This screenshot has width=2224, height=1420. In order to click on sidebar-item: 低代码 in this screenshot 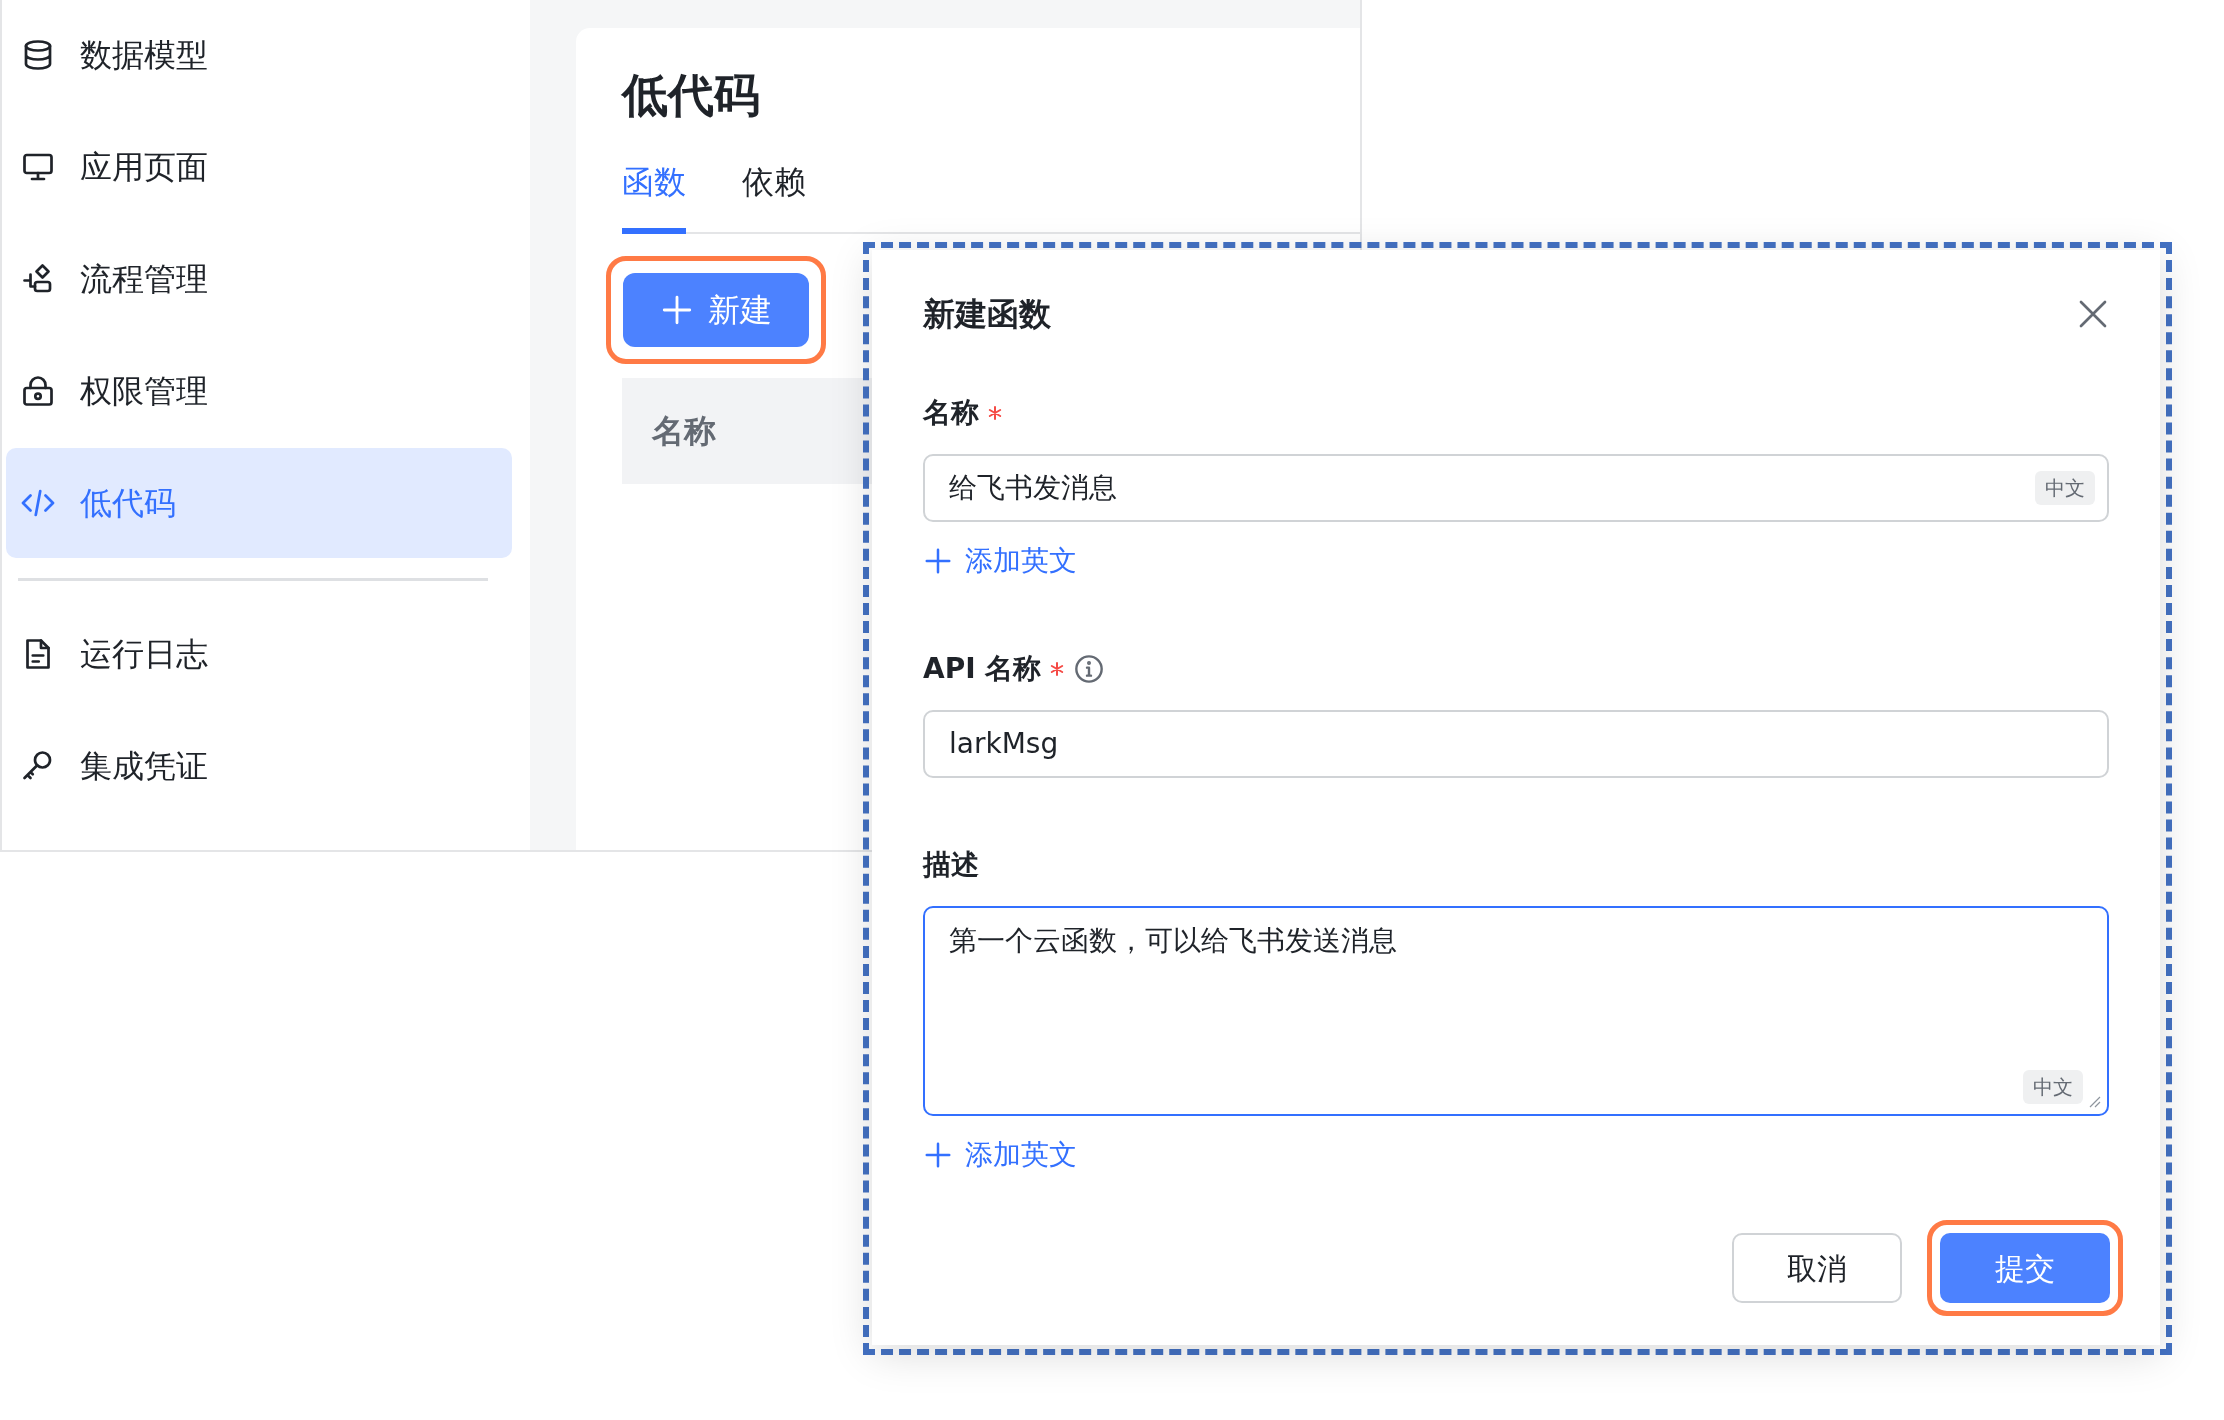, I will do `click(259, 503)`.